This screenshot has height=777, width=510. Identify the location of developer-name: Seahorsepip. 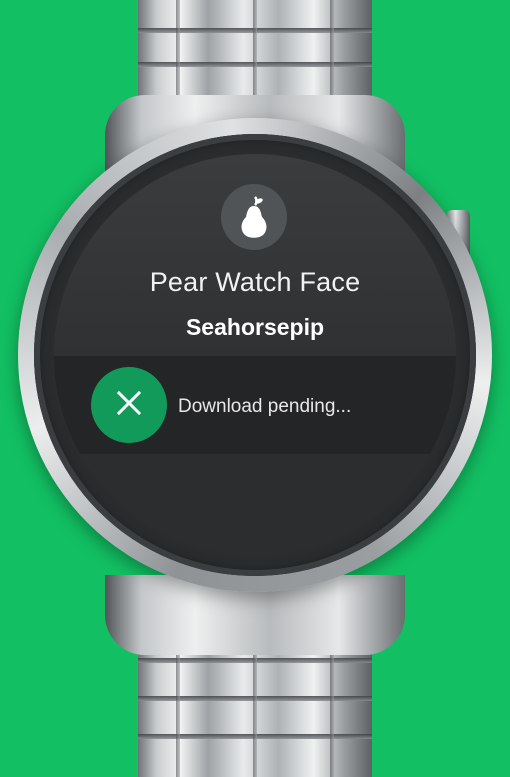
(255, 327).